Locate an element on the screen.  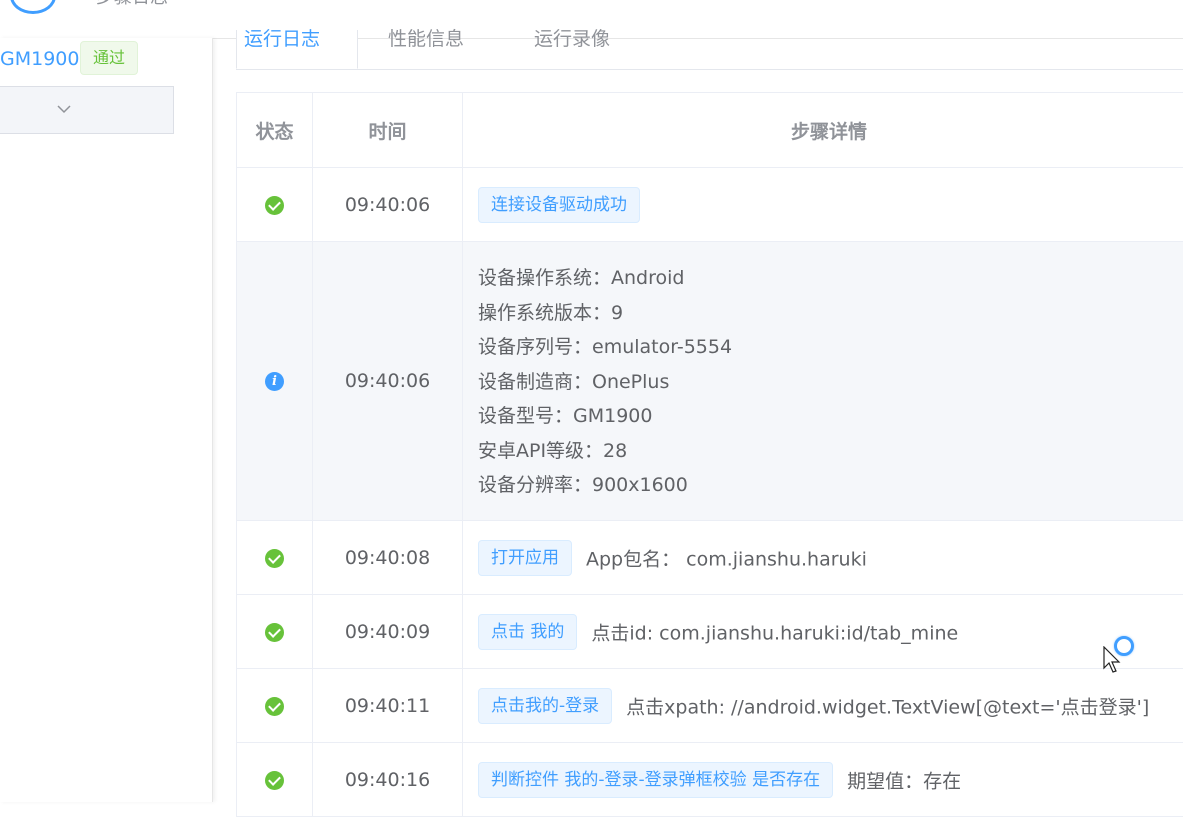
serial-line: 设备序列号：emulator-5554 is located at coordinates (830, 347).